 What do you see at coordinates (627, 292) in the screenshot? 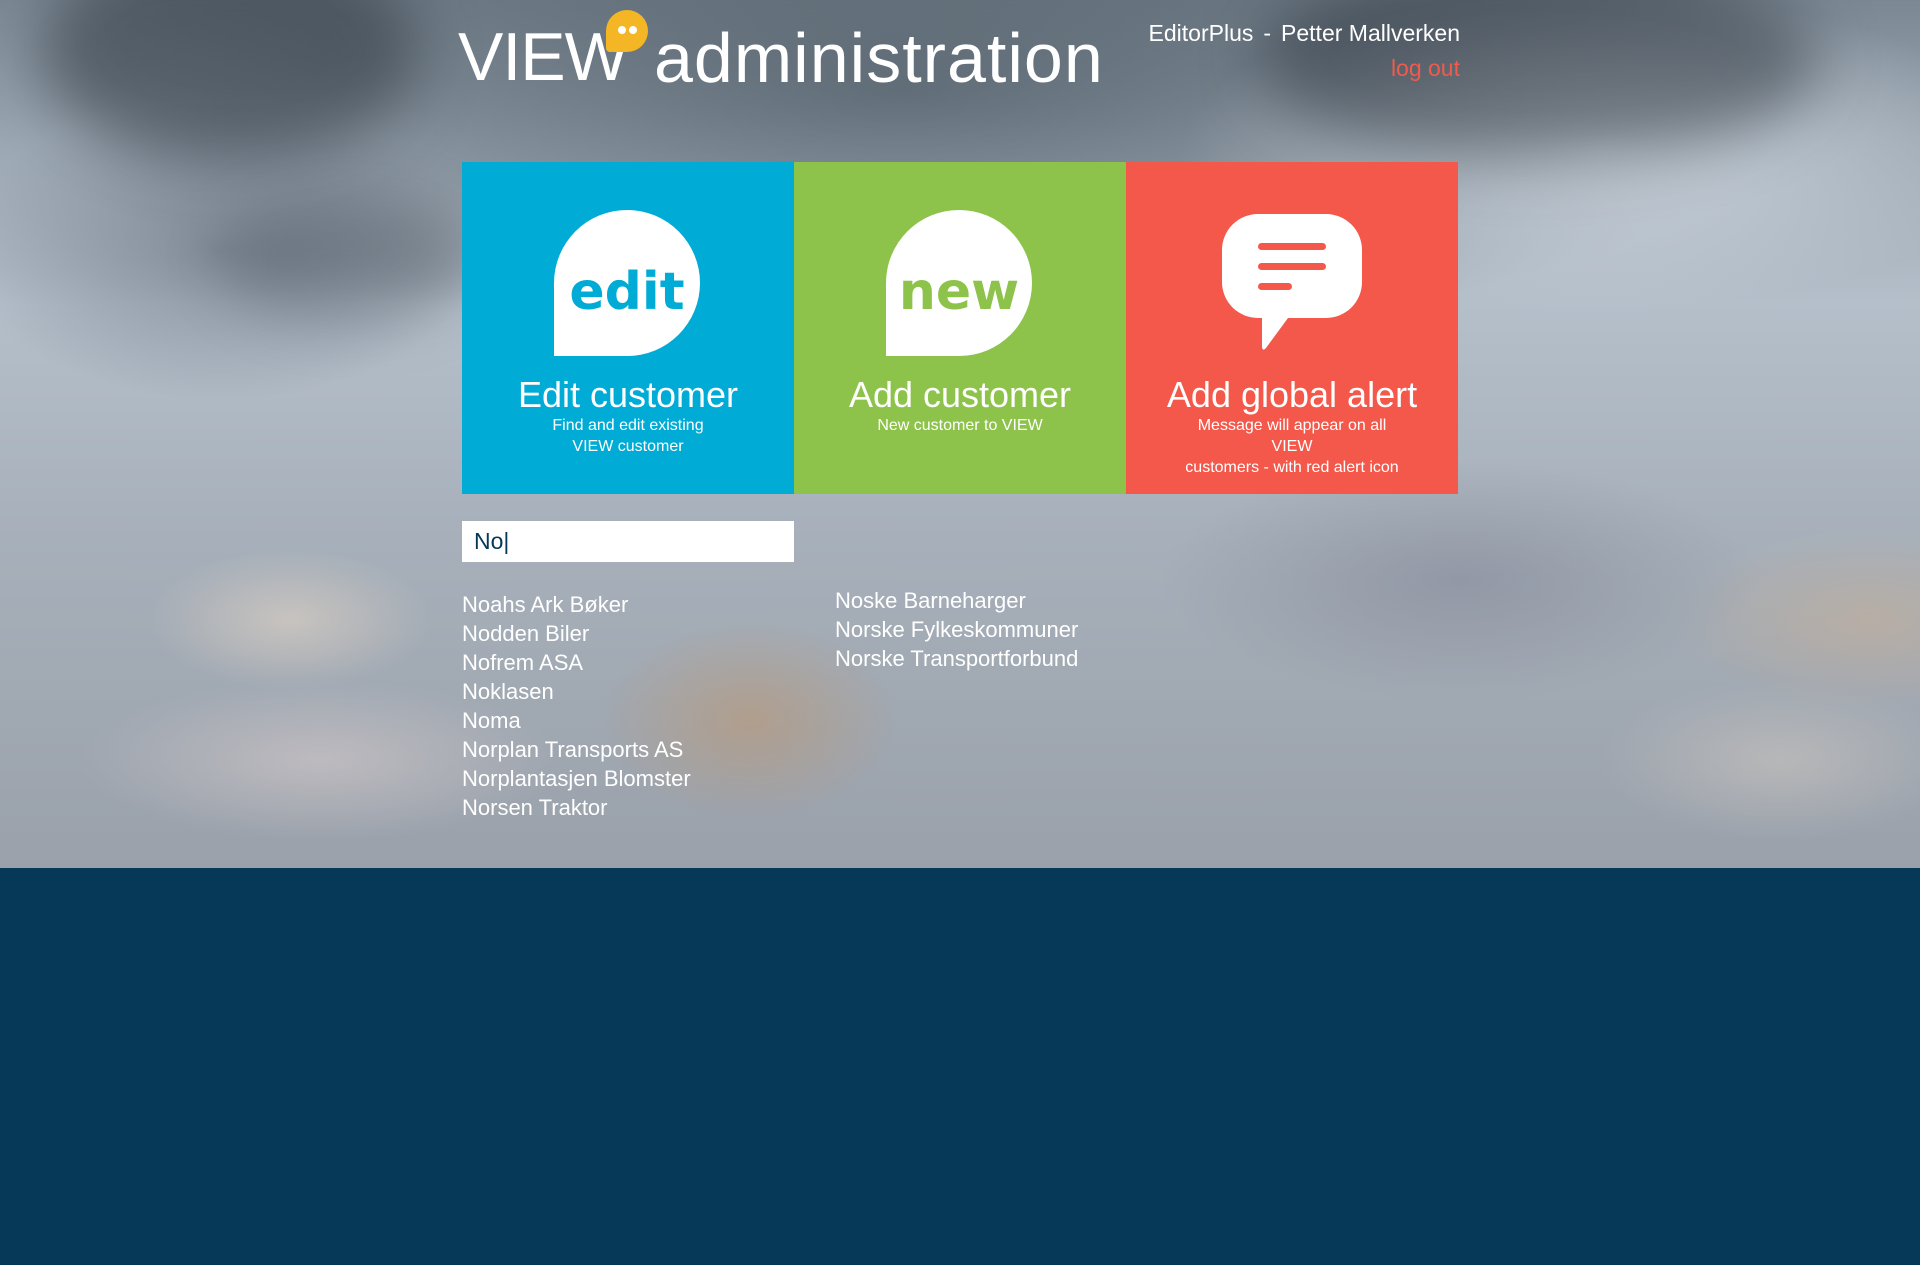
I see `edit-icon-text: edit` at bounding box center [627, 292].